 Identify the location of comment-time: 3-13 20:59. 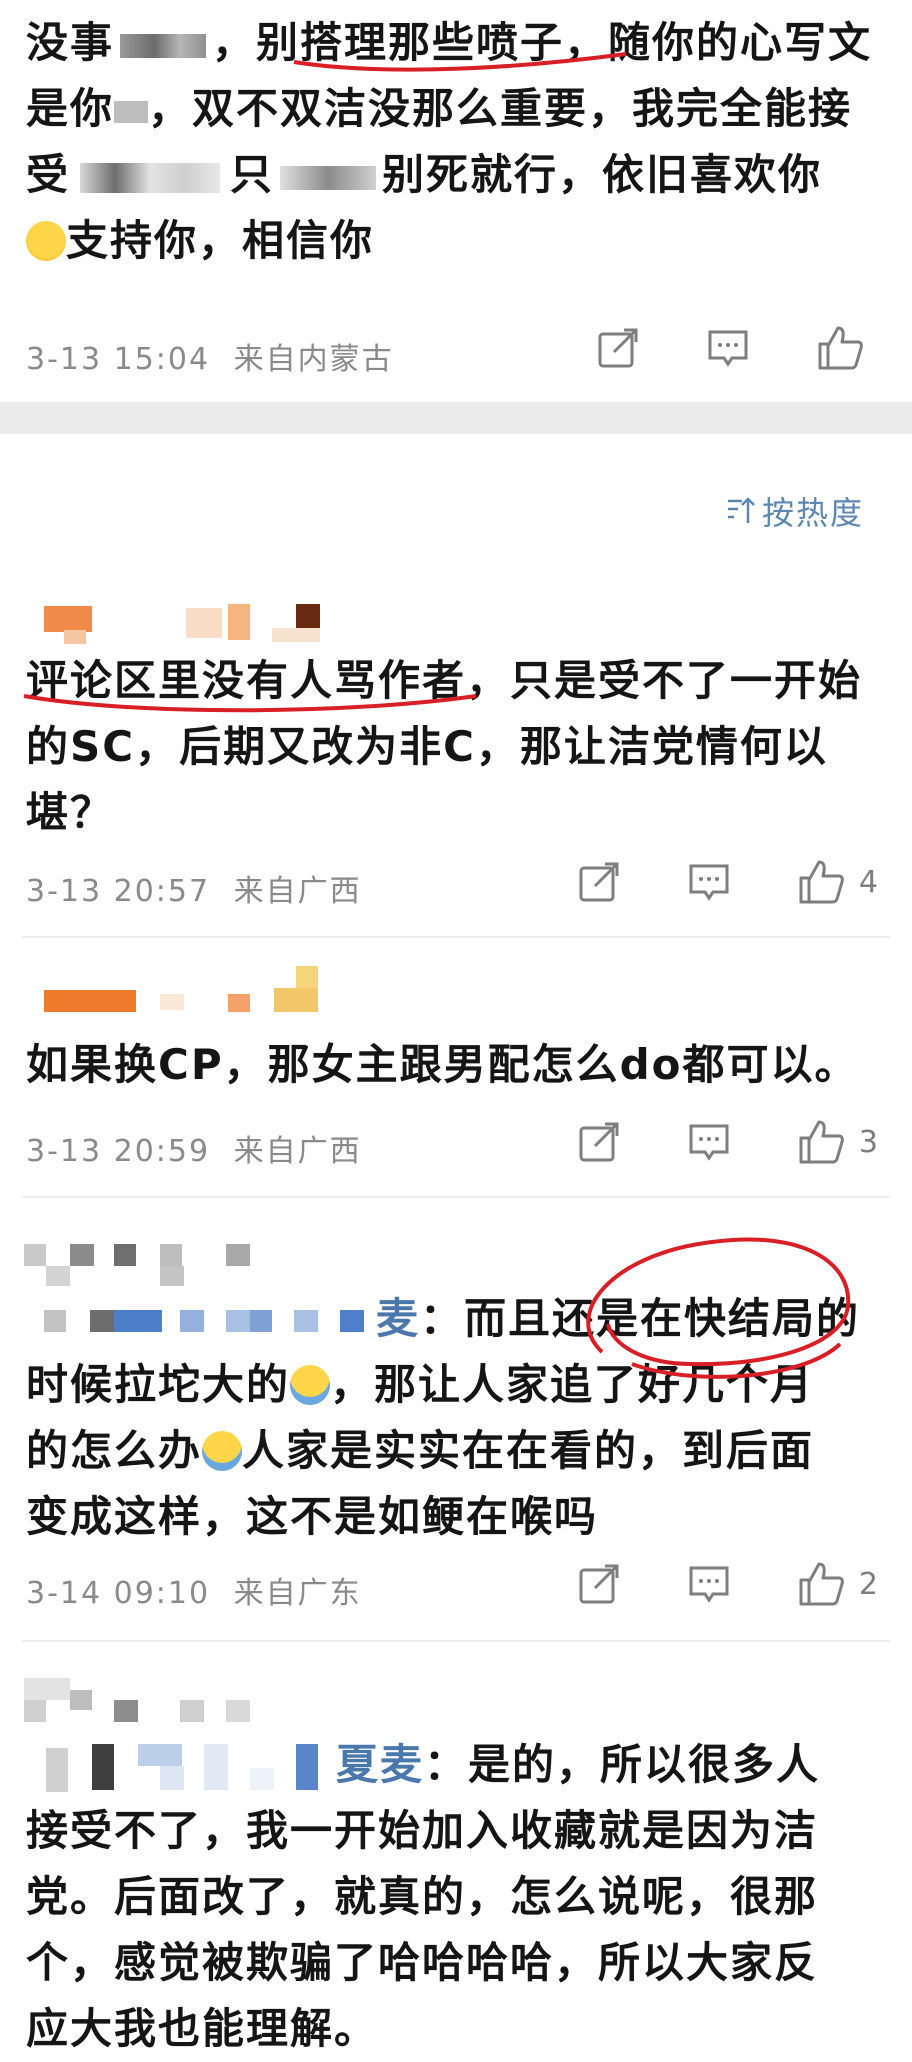
(118, 1151).